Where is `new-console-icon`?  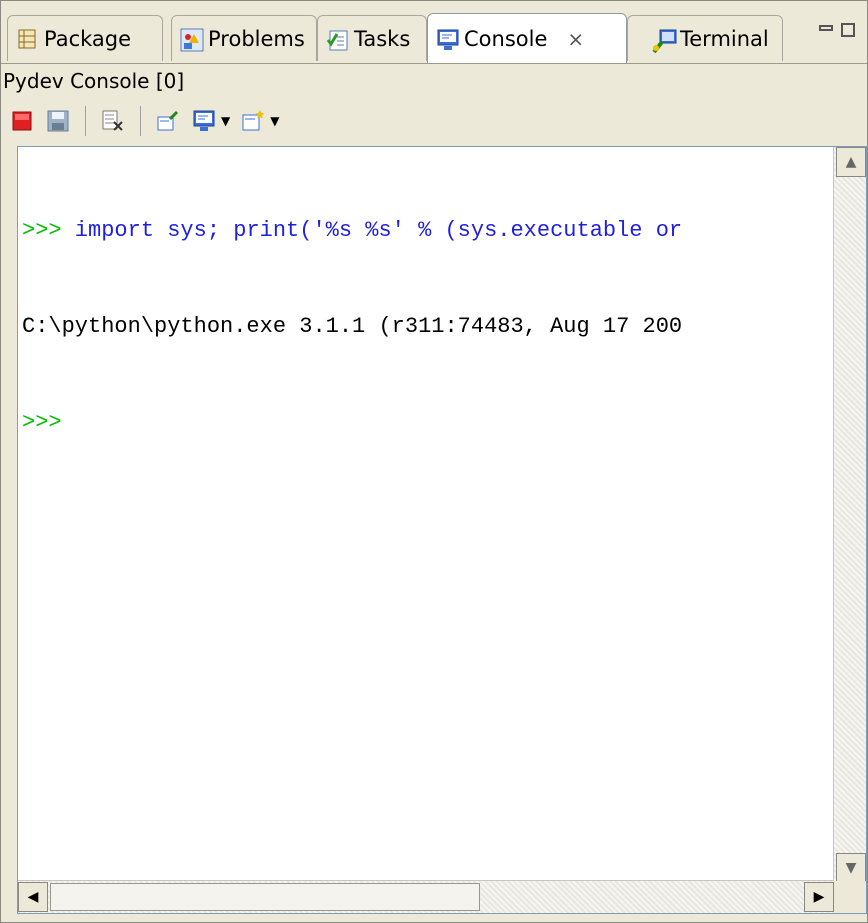 new-console-icon is located at coordinates (253, 120).